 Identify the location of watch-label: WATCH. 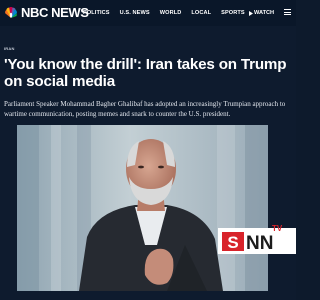
(264, 13).